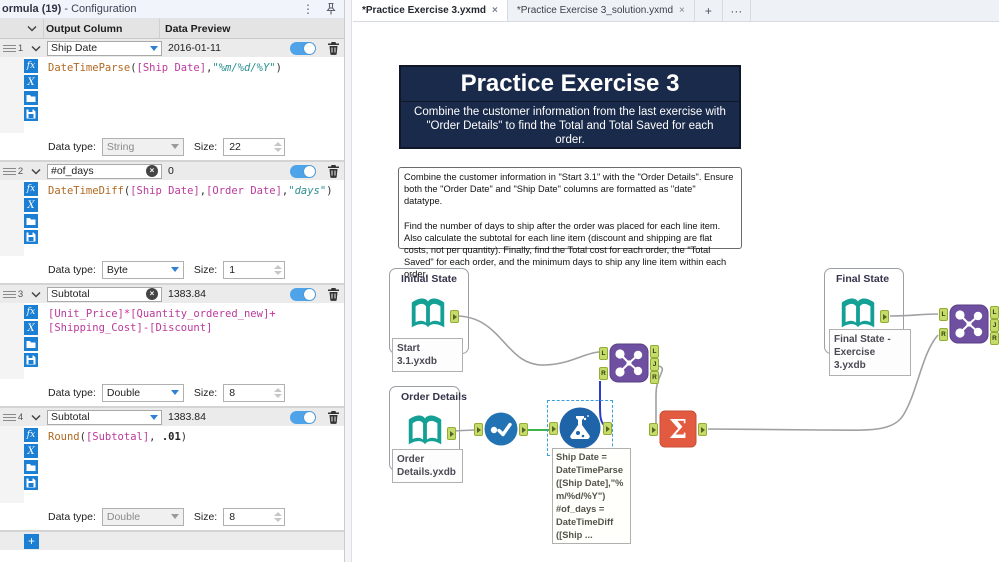 This screenshot has width=999, height=562. I want to click on input-data-tool-final-state, so click(858, 315).